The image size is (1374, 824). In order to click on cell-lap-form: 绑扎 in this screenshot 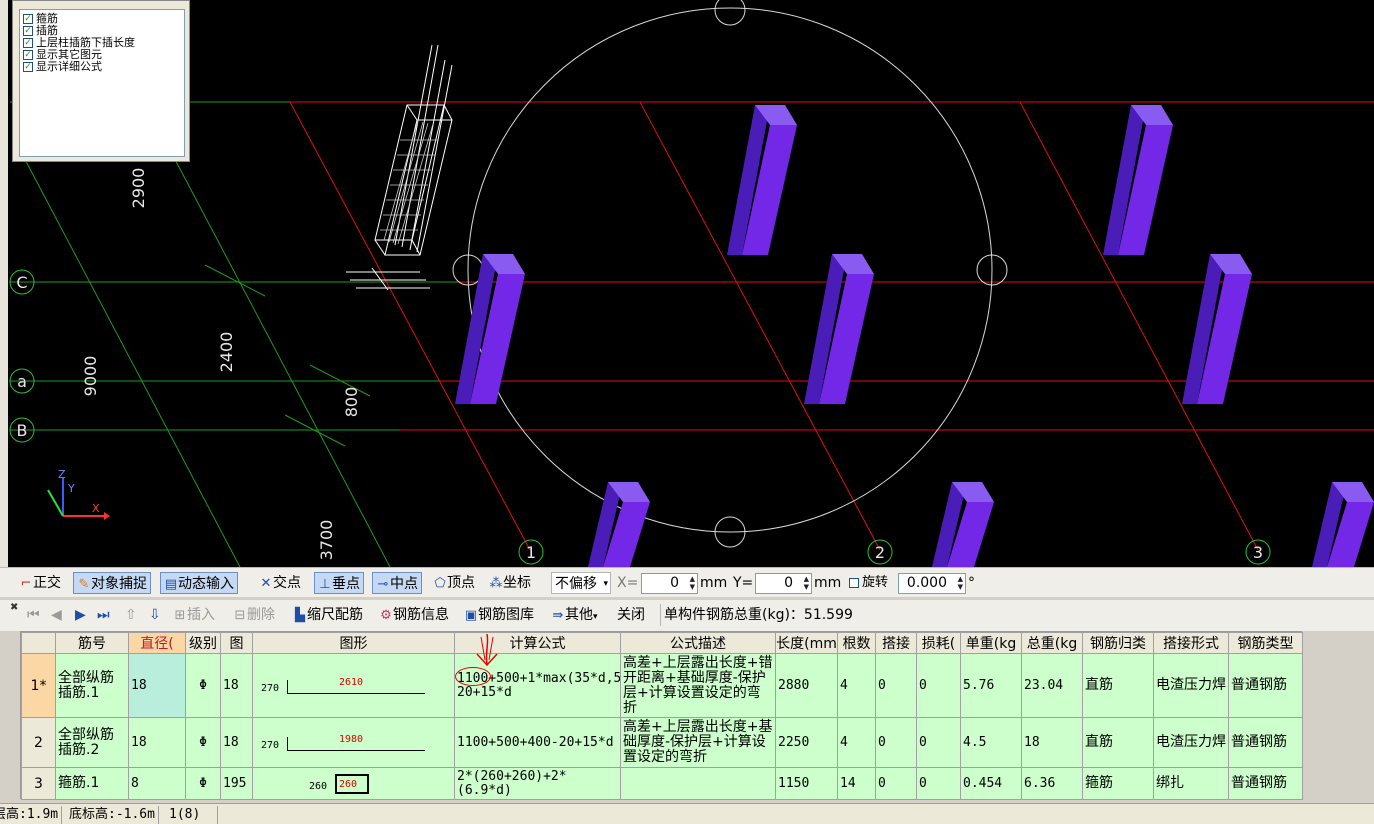, I will do `click(1191, 783)`.